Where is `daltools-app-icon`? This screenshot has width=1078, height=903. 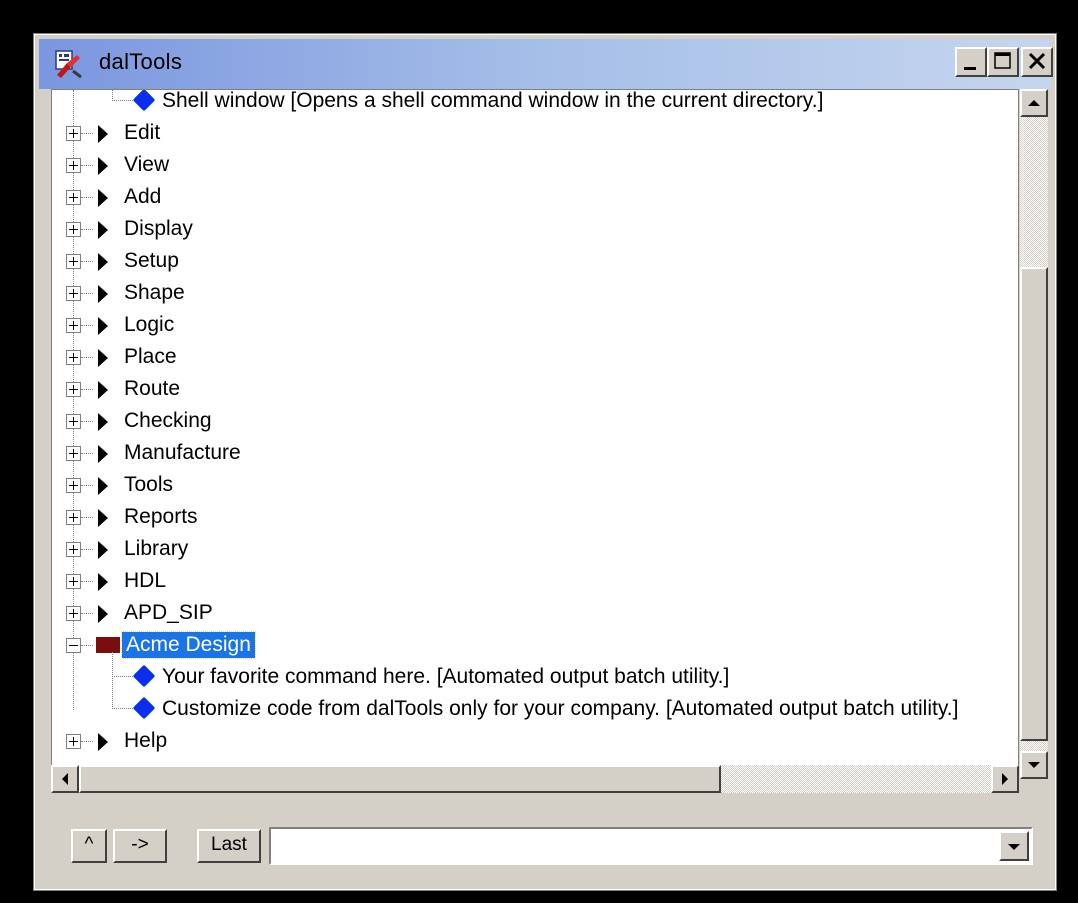 daltools-app-icon is located at coordinates (68, 64).